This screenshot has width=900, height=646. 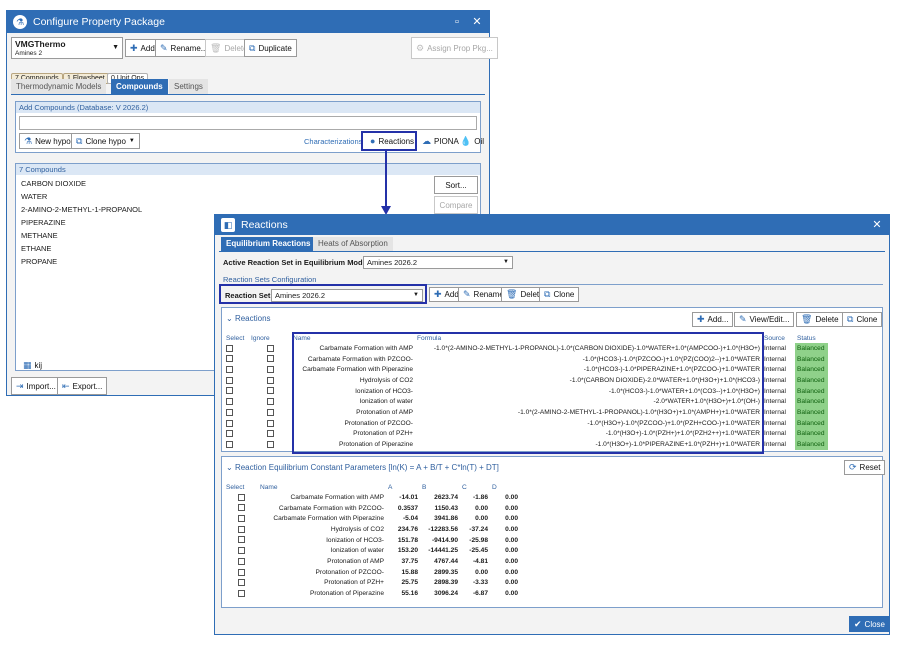 What do you see at coordinates (475, 487) in the screenshot?
I see `column-header: C` at bounding box center [475, 487].